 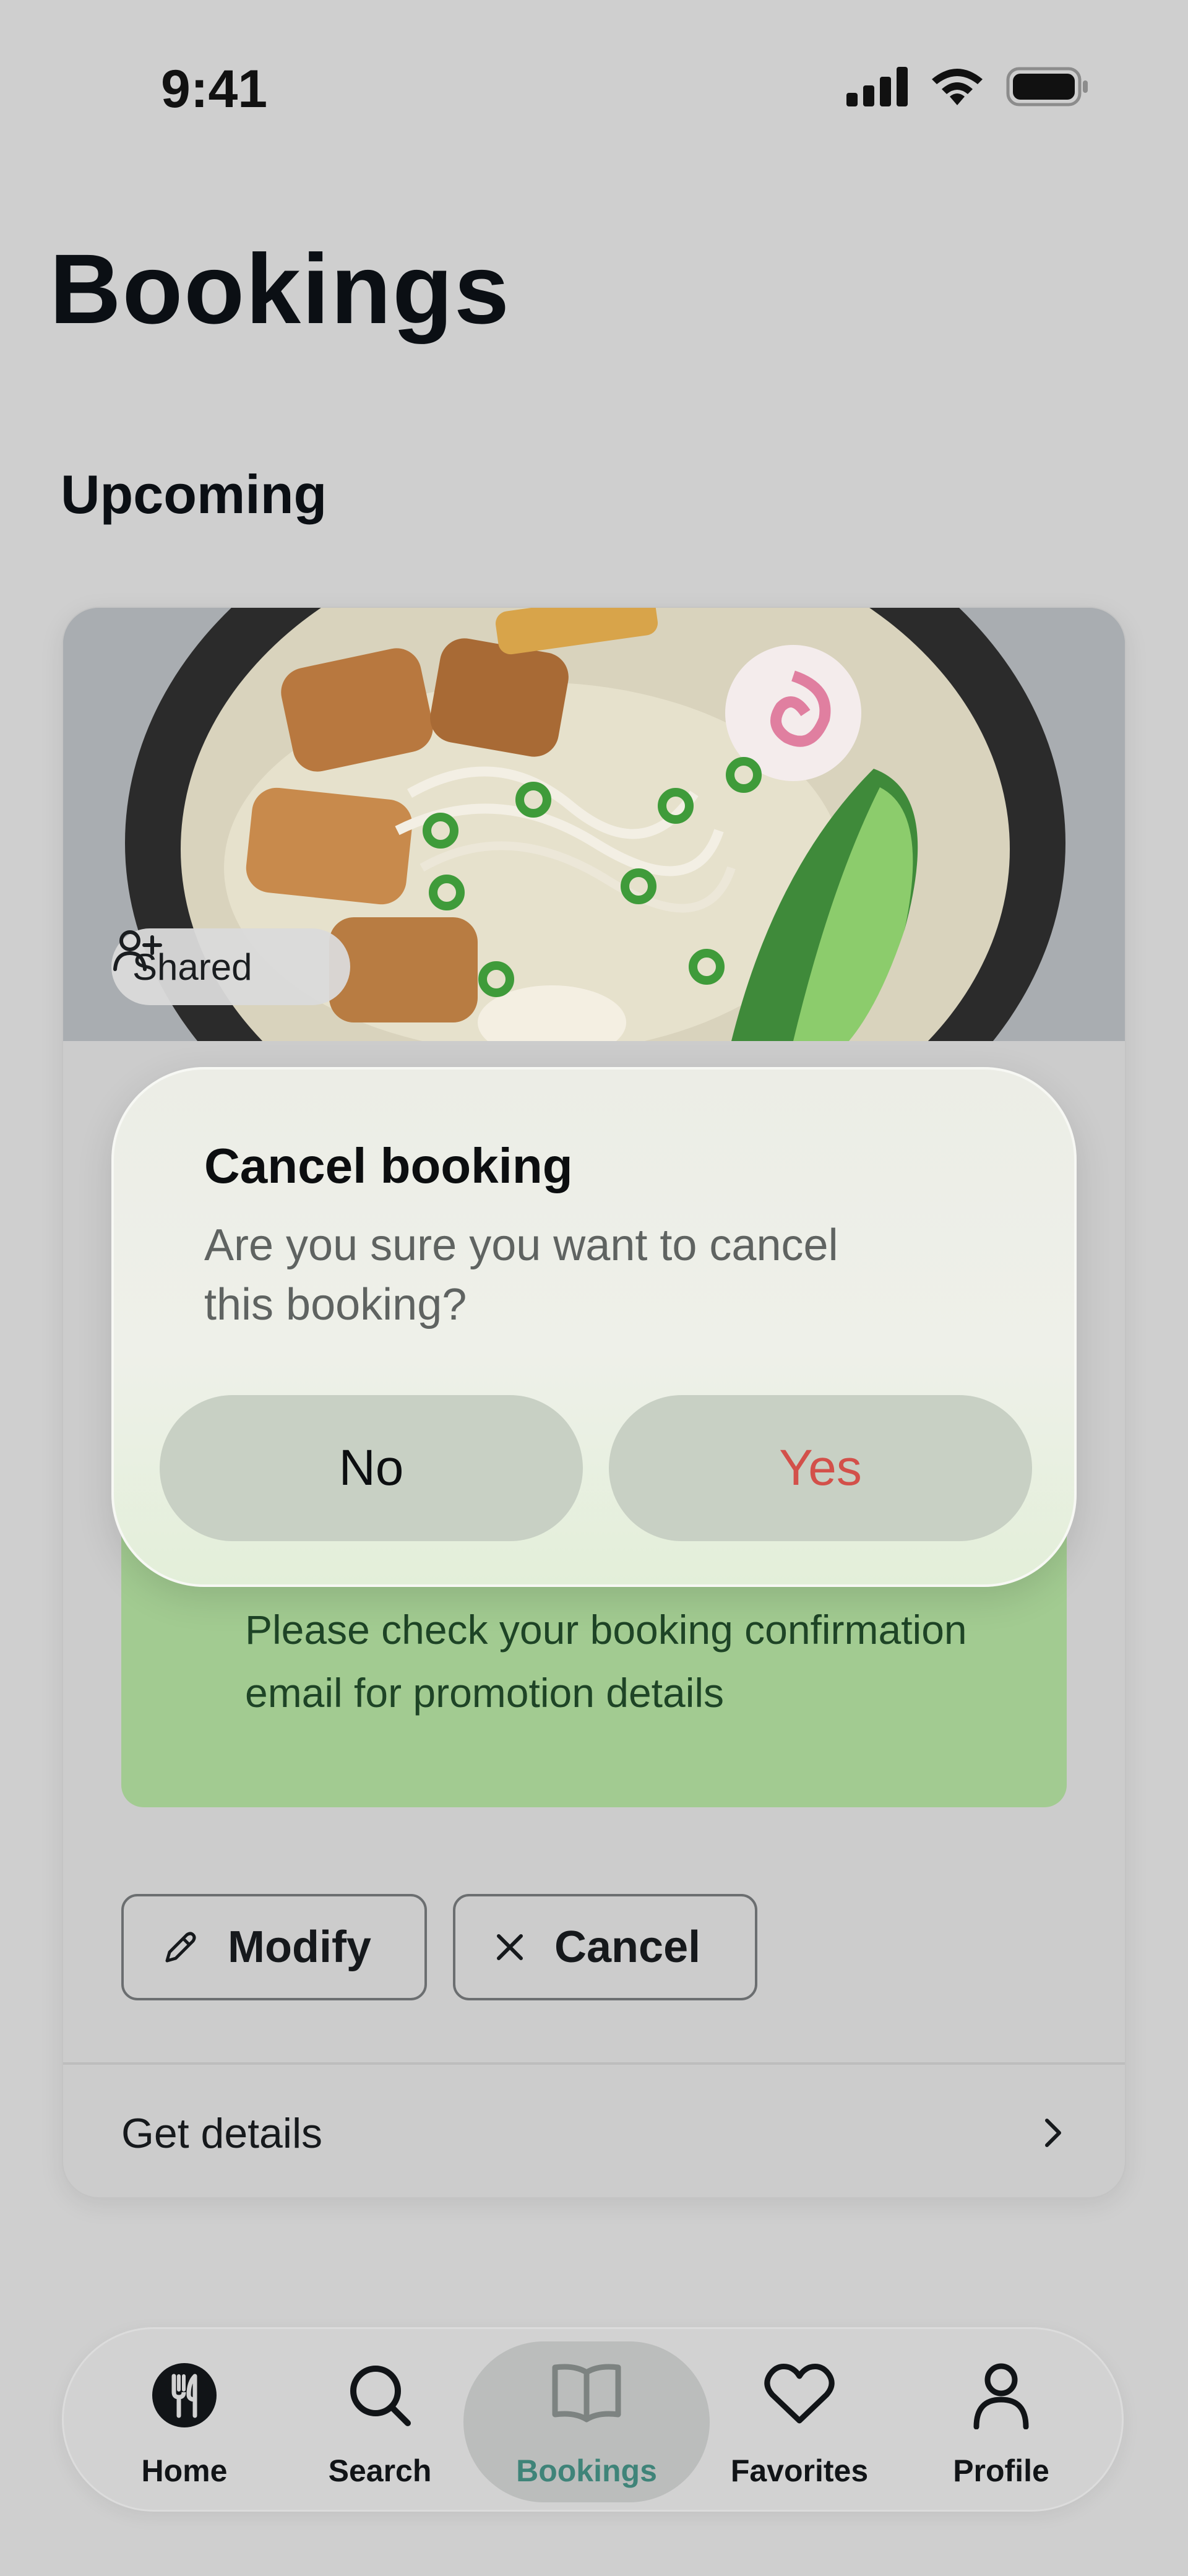 I want to click on cancel-booking-button: Cancel, so click(x=605, y=1947).